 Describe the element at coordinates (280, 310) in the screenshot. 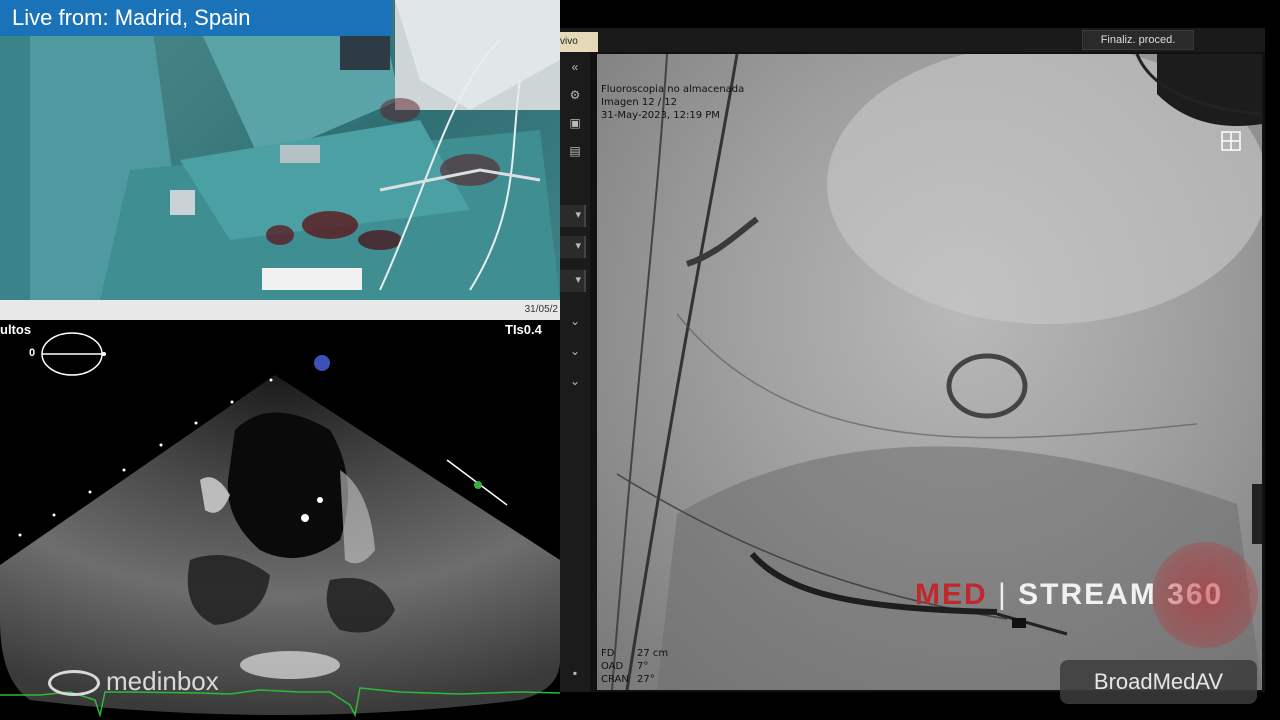

I see `video-status-strip: 31/05/2` at that location.